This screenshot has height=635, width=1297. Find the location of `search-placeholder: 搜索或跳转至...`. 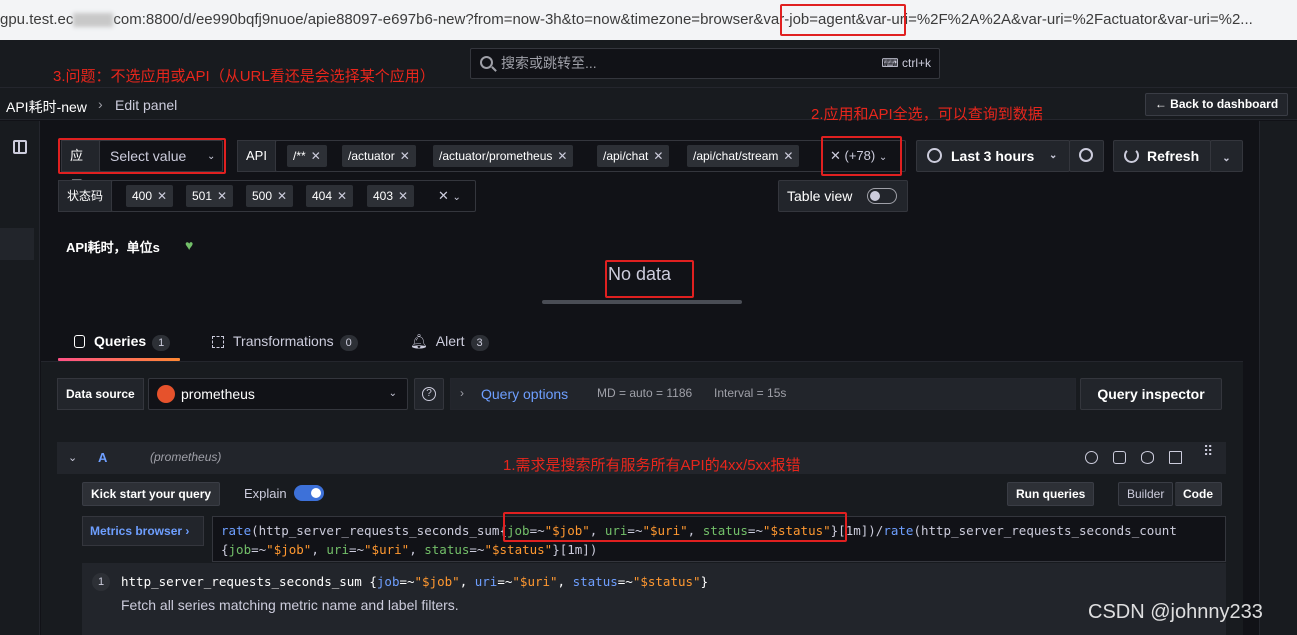

search-placeholder: 搜索或跳转至... is located at coordinates (549, 63).